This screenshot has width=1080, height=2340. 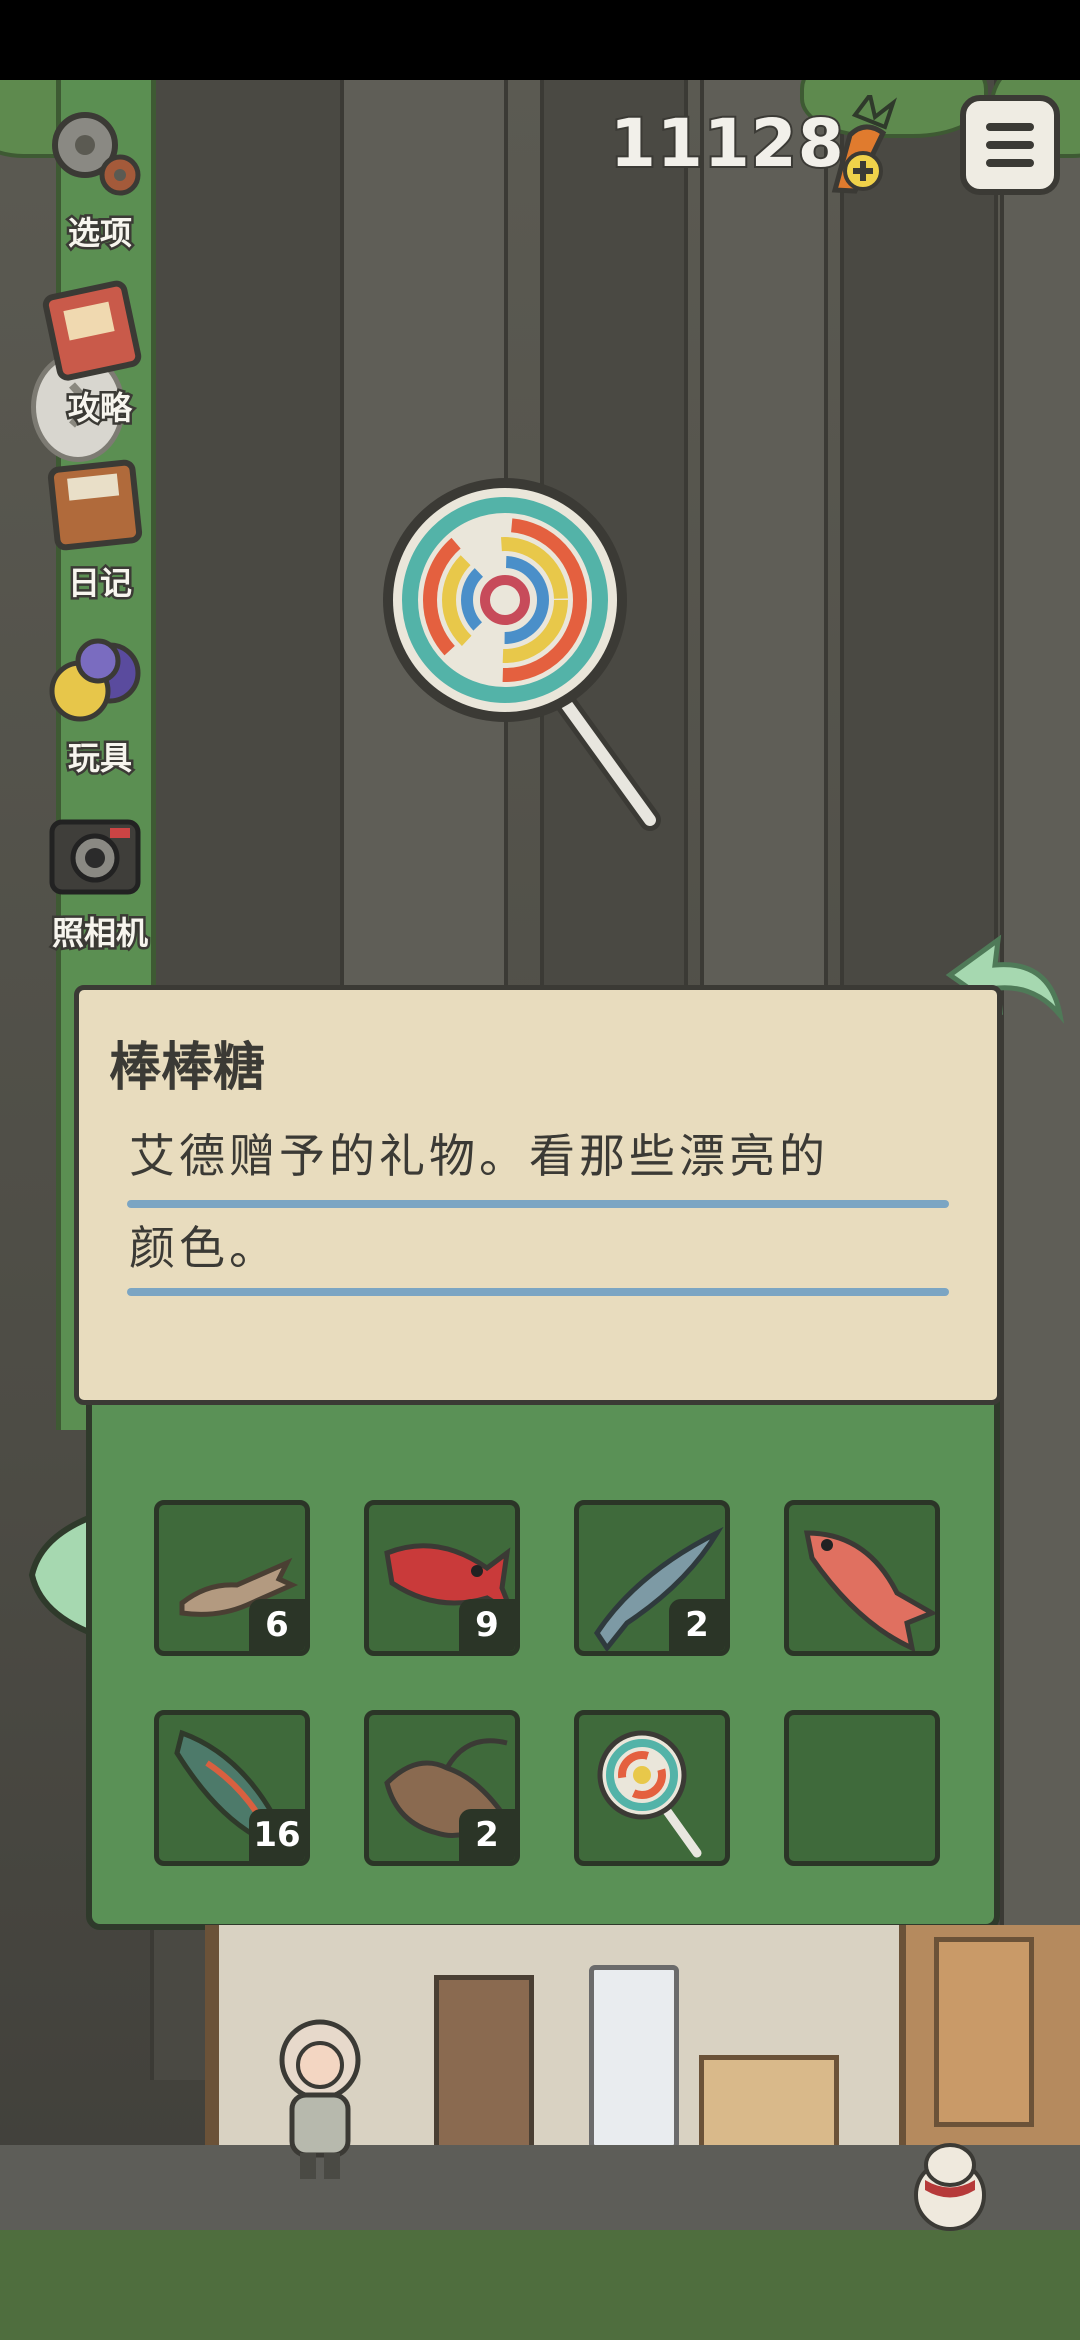 I want to click on guide-book-icon, so click(x=92, y=330).